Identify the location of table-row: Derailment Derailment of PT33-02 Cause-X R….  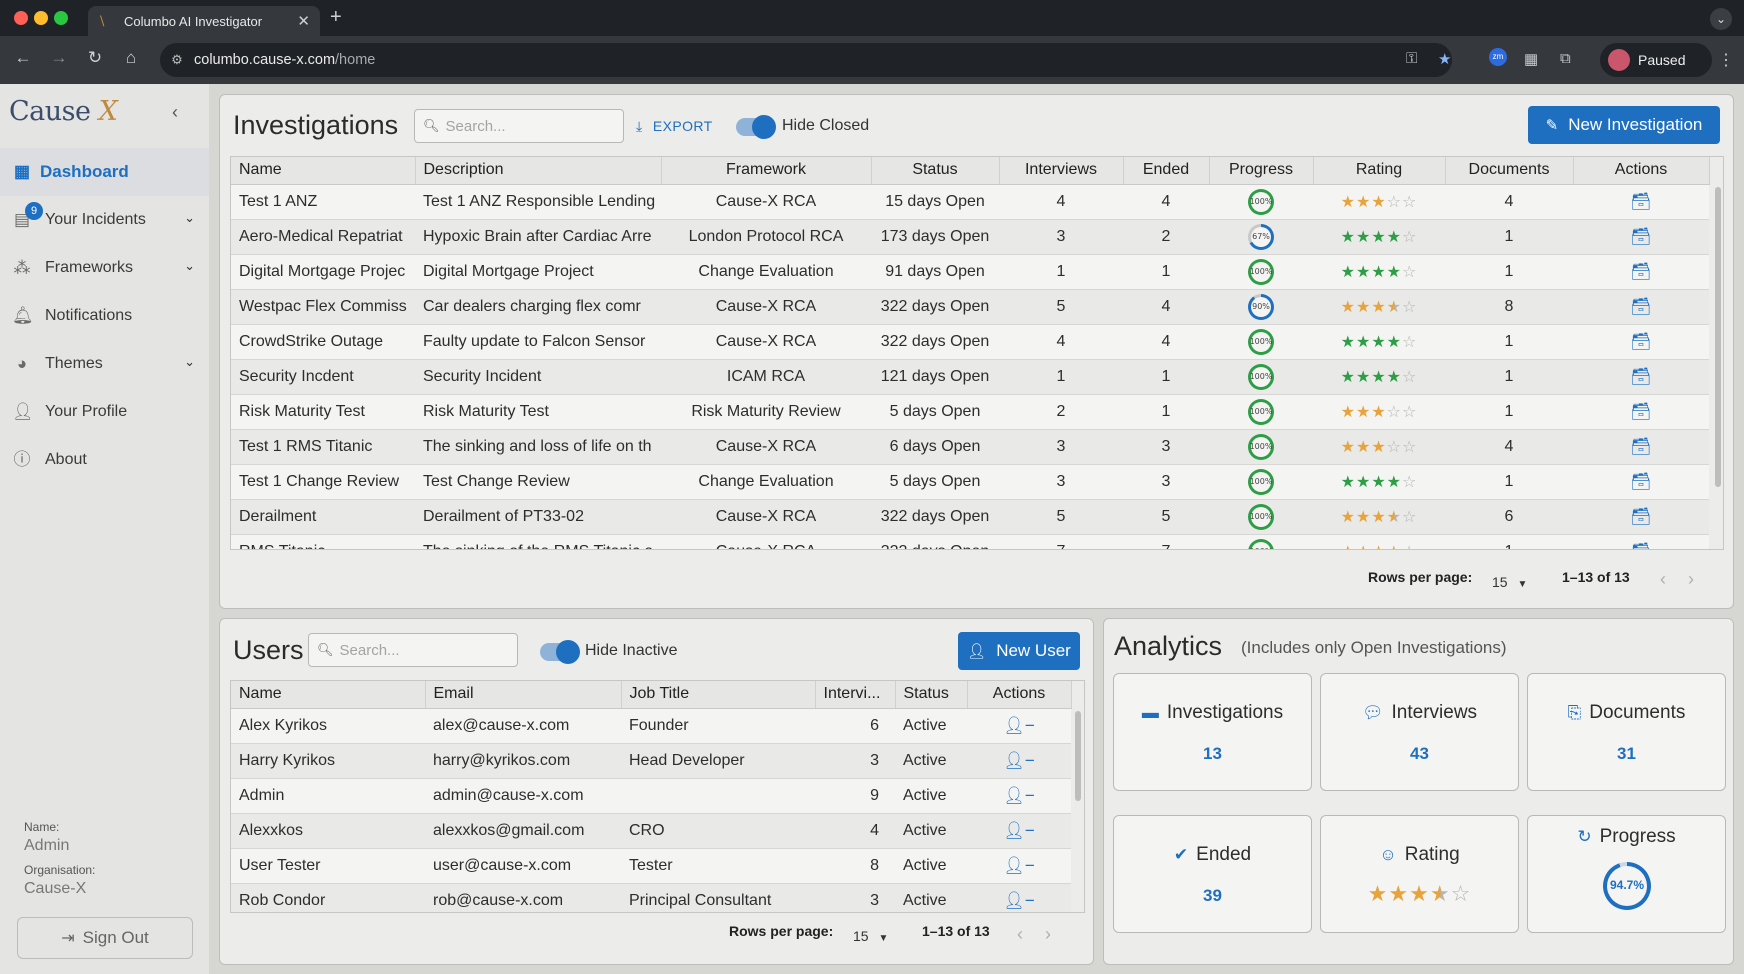
(970, 517).